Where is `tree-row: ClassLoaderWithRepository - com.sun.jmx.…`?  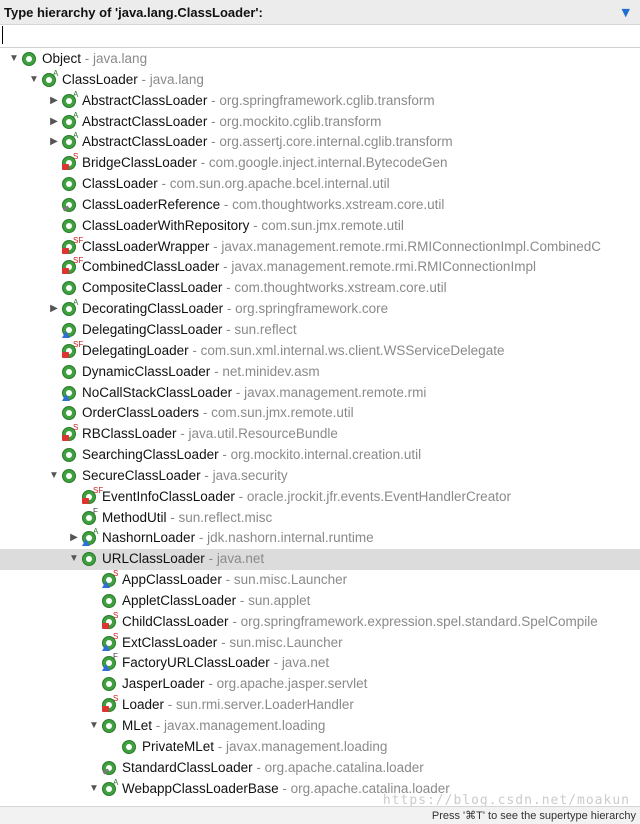 tree-row: ClassLoaderWithRepository - com.sun.jmx.… is located at coordinates (320, 226).